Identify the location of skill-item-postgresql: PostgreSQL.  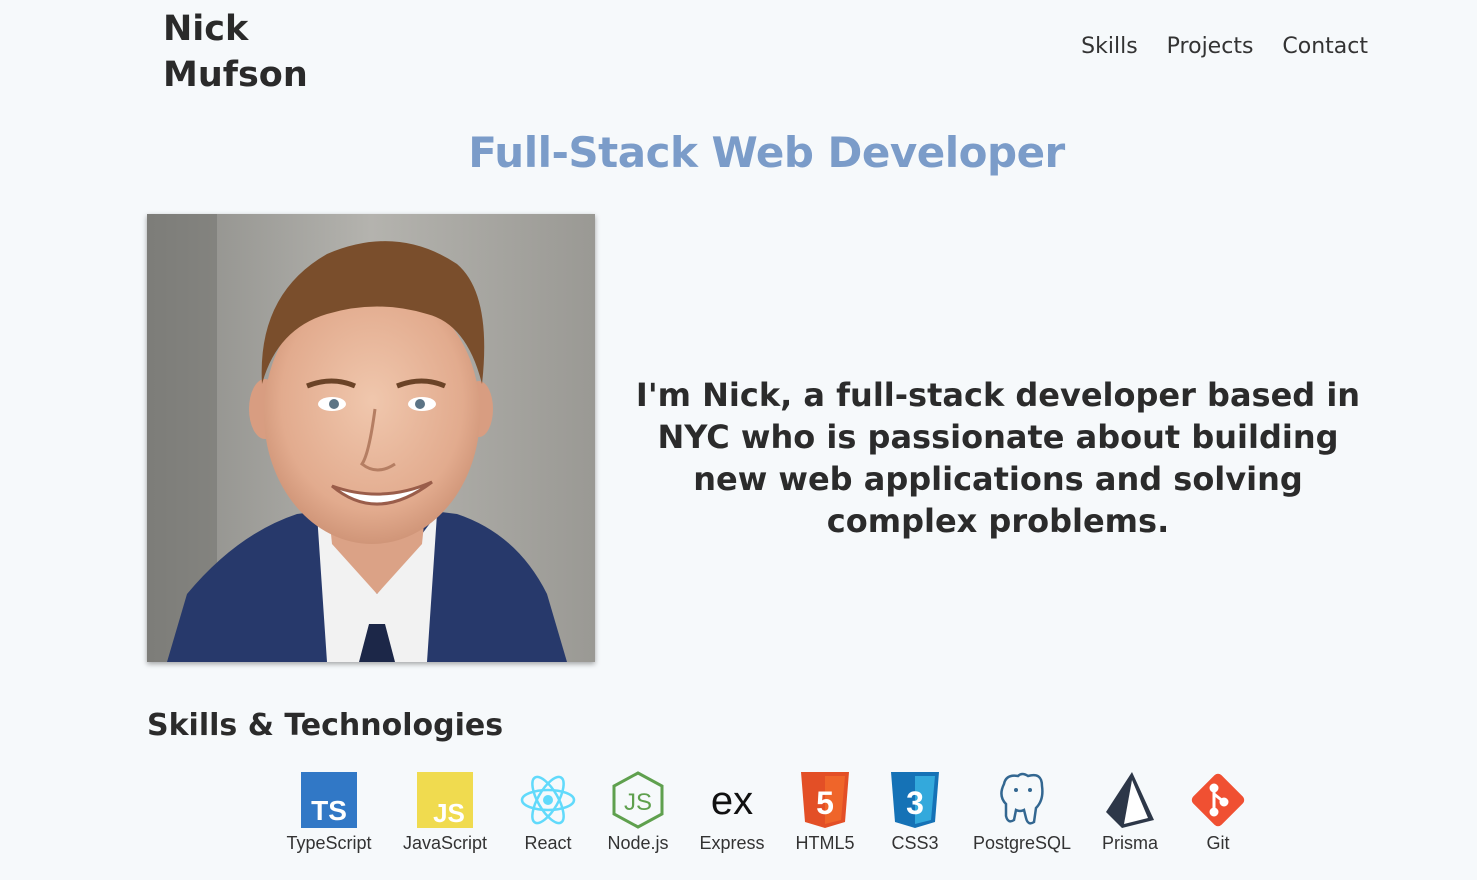
(1022, 812).